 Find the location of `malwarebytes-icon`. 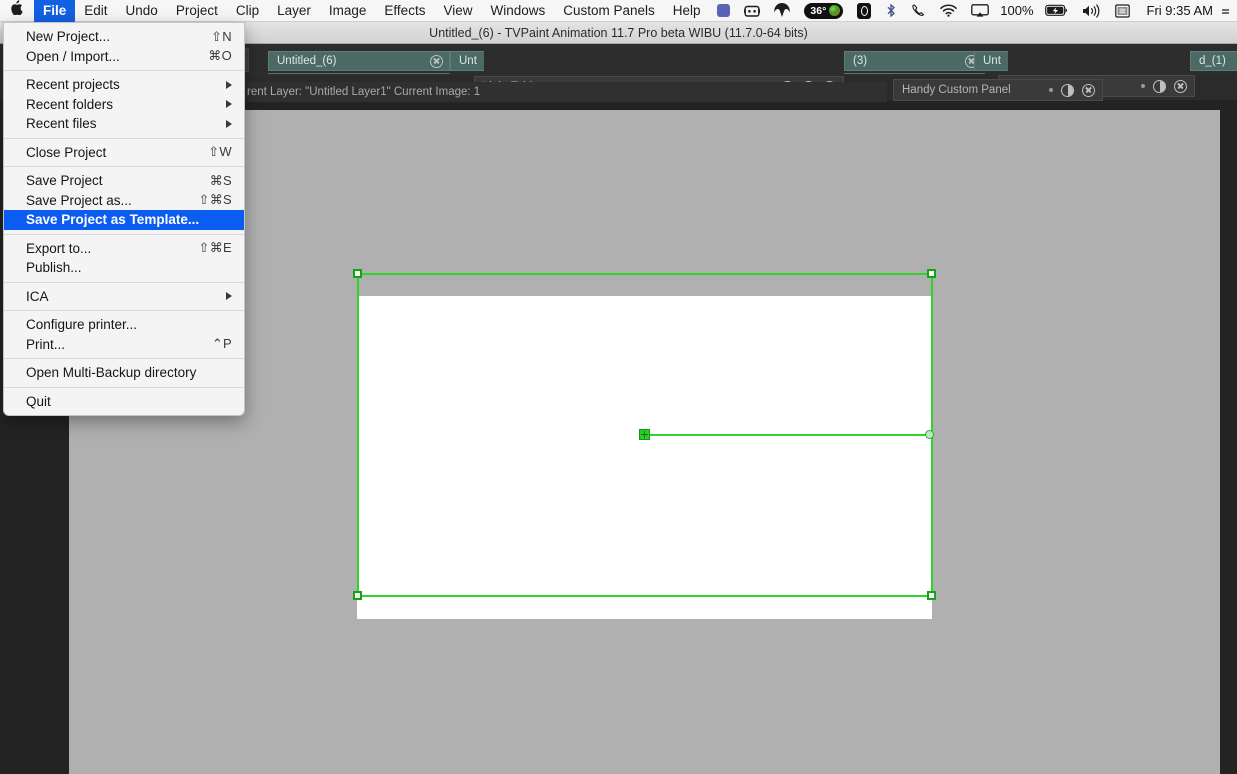

malwarebytes-icon is located at coordinates (782, 11).